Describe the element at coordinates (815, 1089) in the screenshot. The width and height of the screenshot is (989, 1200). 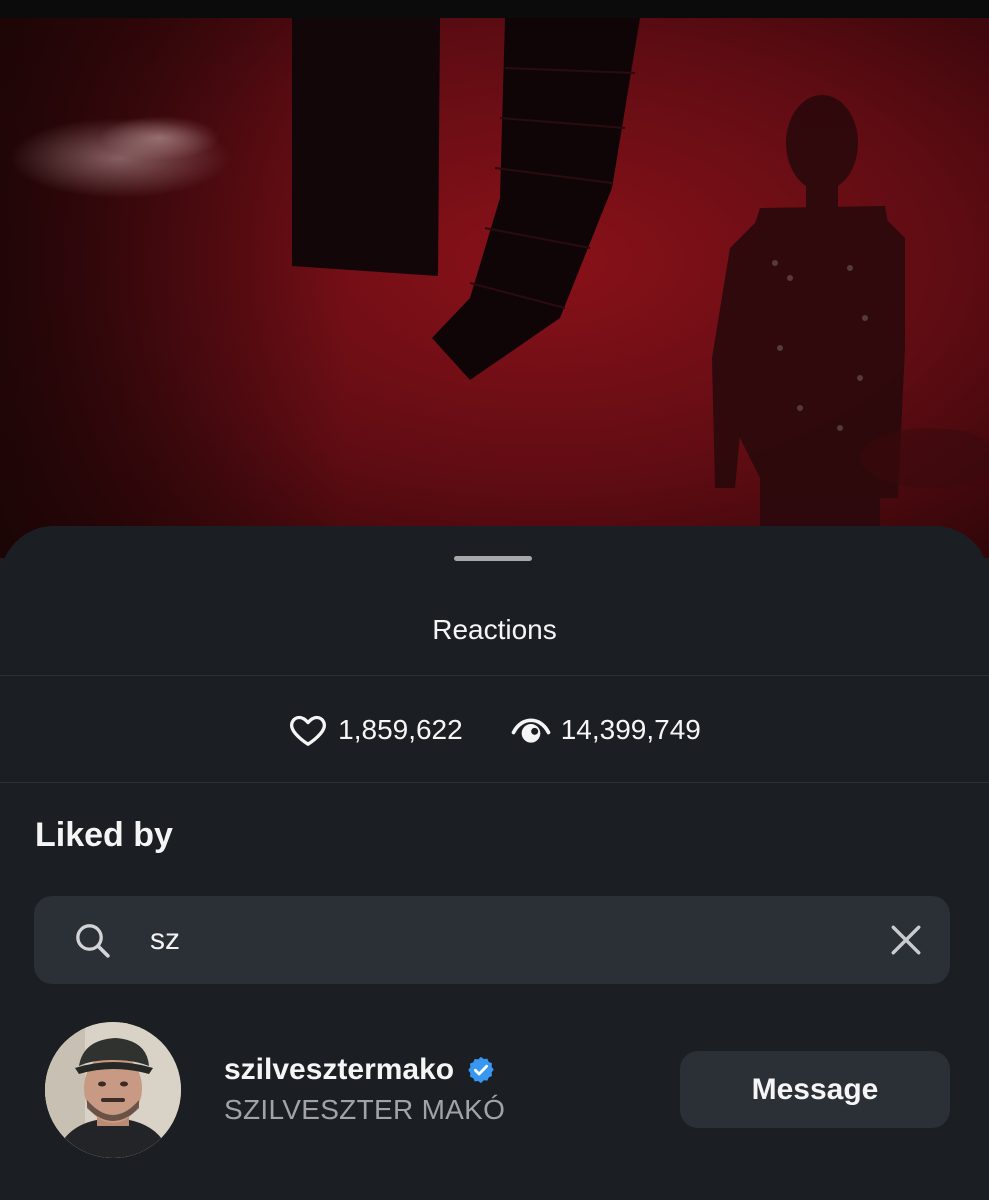
I see `message-button: Message` at that location.